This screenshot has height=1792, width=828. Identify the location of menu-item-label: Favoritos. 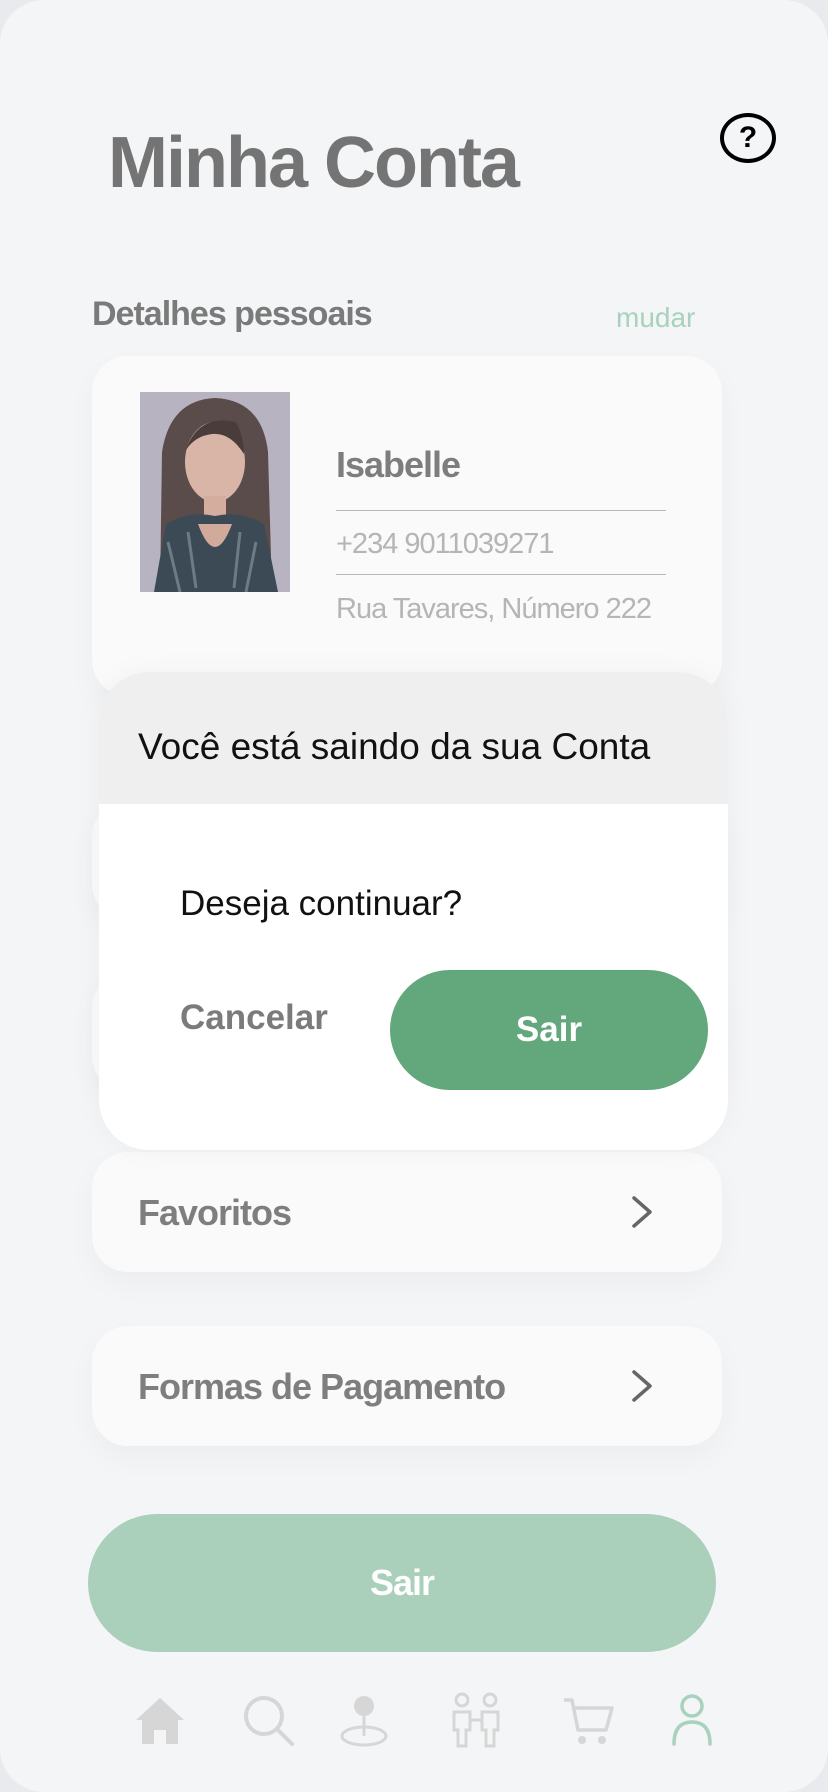
(215, 1212).